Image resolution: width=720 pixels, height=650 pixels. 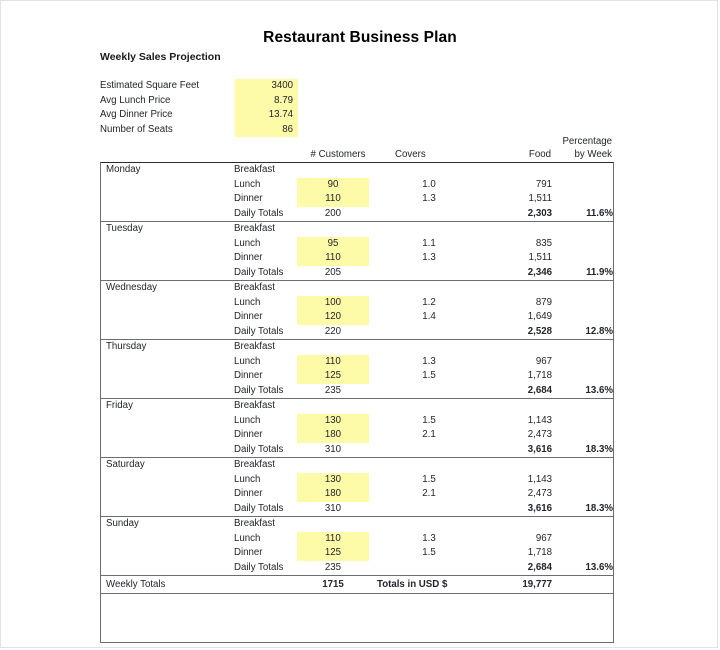 I want to click on meal-row-daily-totals: Daily Totals 235 2,684 13.6%, so click(x=357, y=568).